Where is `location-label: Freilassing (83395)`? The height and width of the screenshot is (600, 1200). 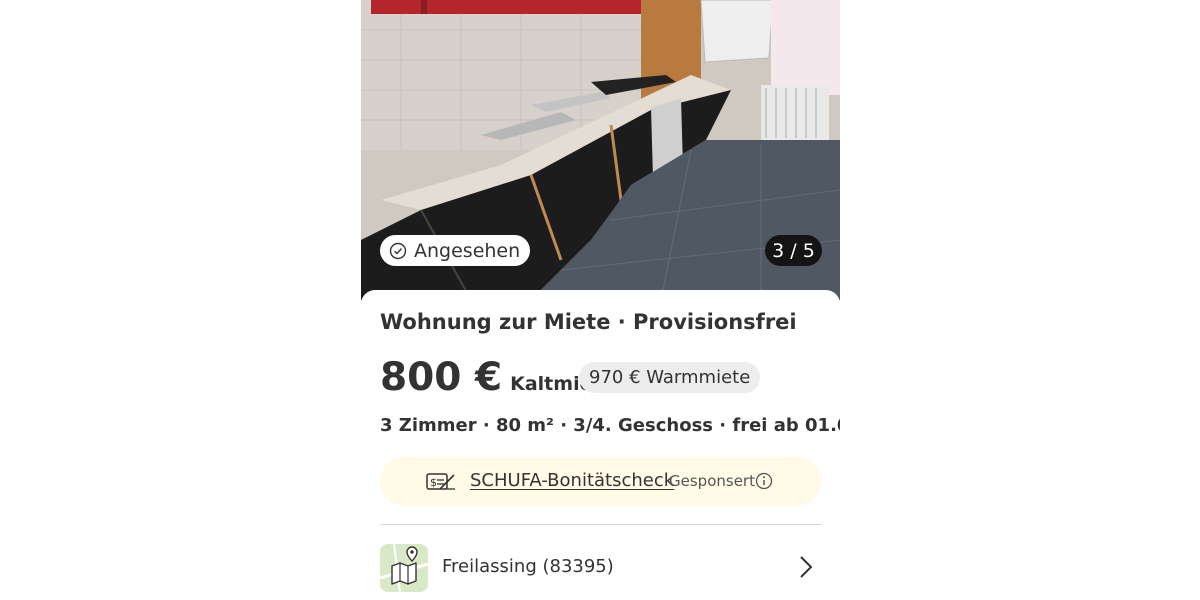
location-label: Freilassing (83395) is located at coordinates (528, 566).